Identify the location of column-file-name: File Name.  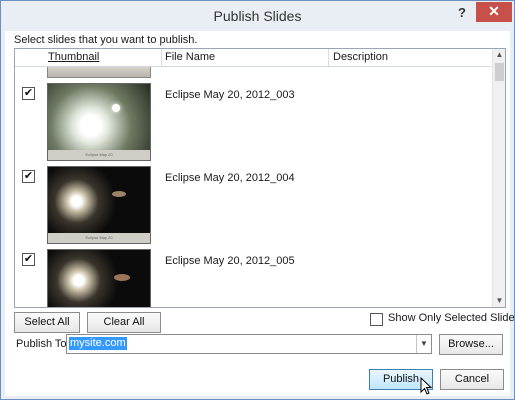
(190, 57).